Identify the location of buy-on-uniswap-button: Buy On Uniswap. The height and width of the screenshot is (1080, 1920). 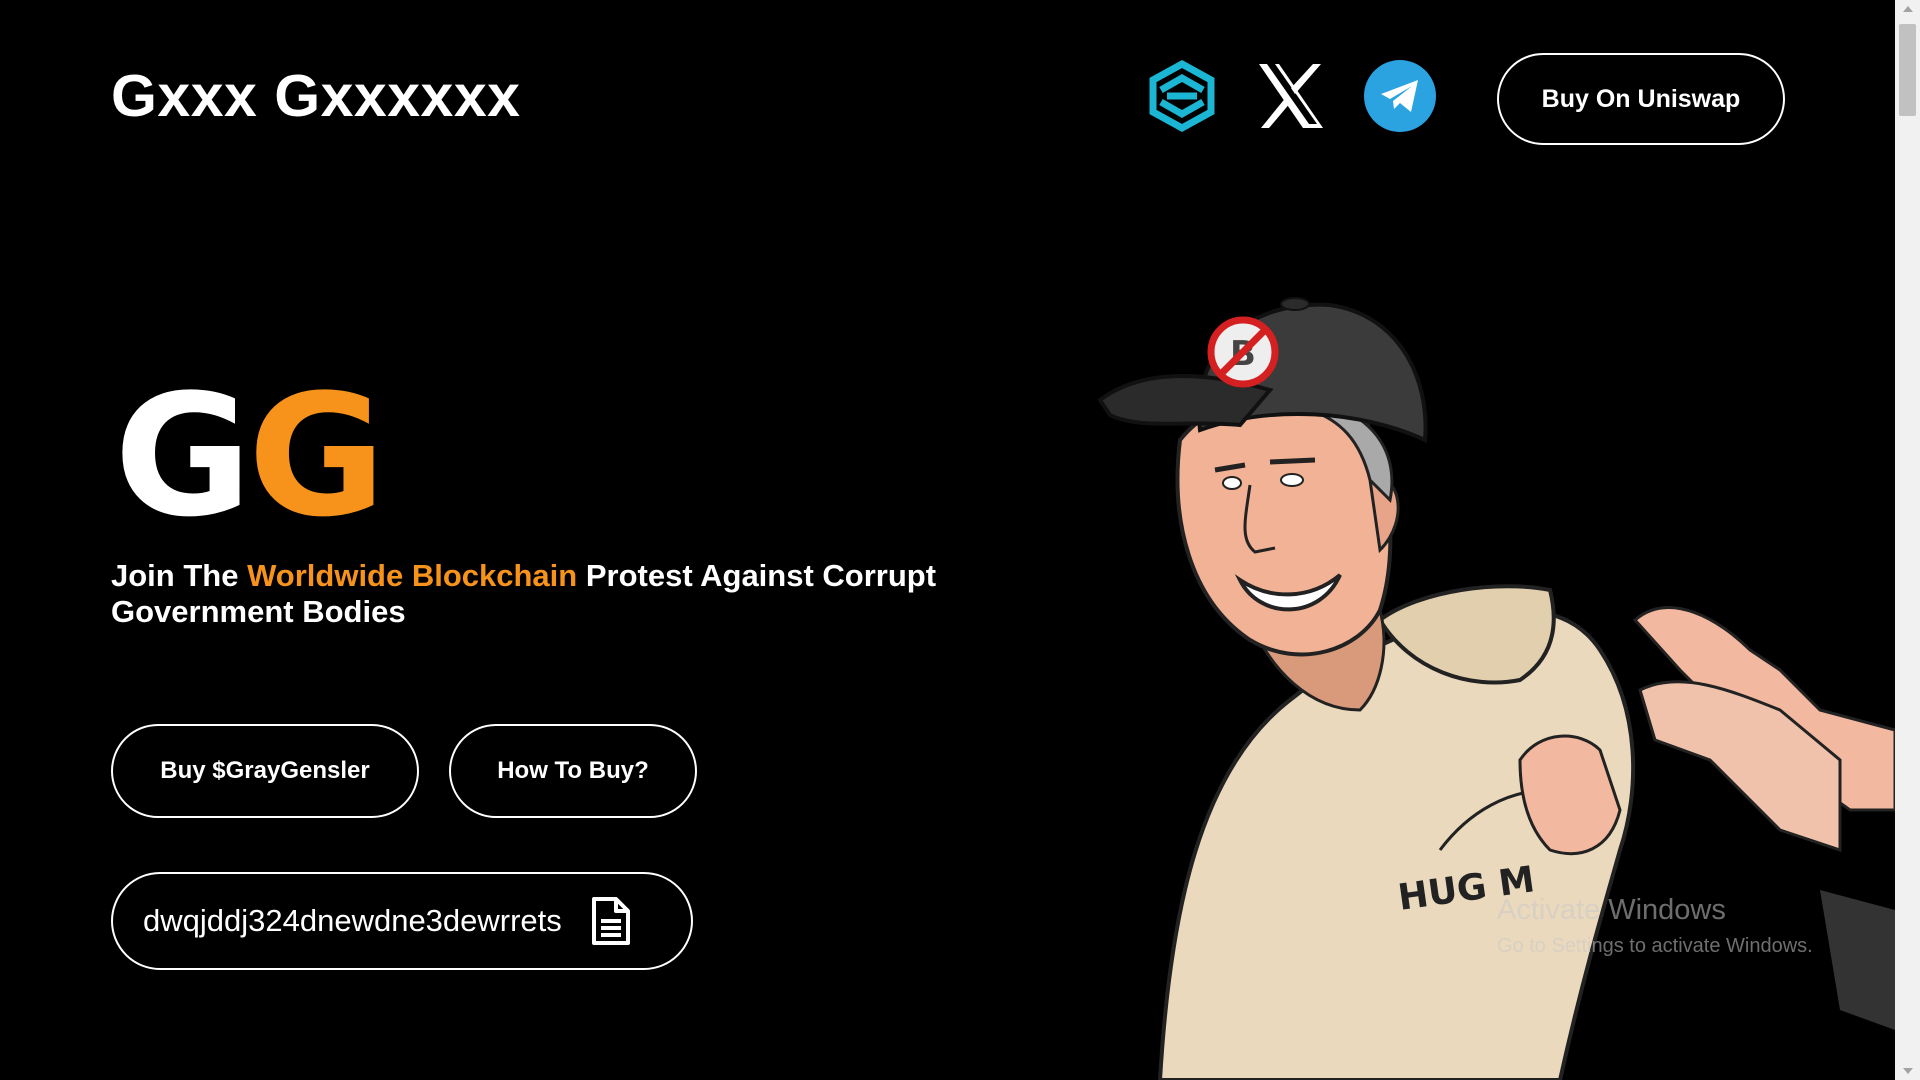
(1641, 99).